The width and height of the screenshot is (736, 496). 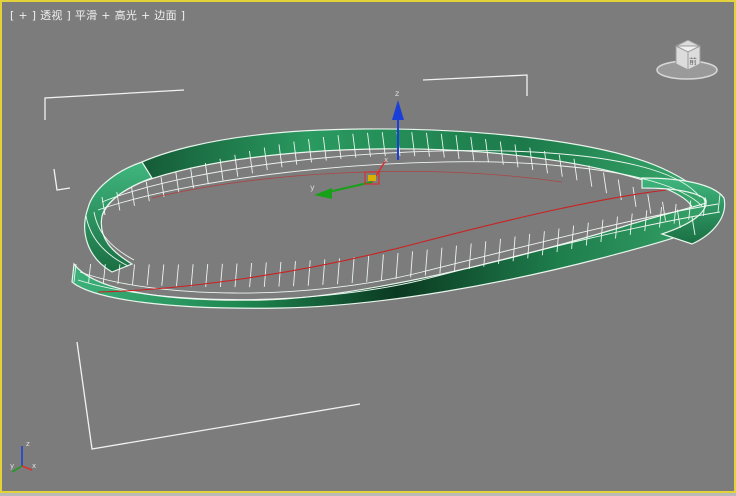 I want to click on viewcube-icon: 前, so click(x=687, y=60).